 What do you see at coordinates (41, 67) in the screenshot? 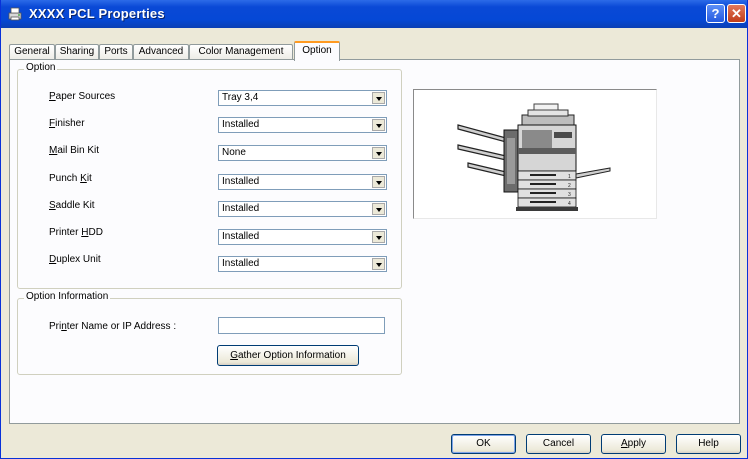
I see `option-group-title: Option` at bounding box center [41, 67].